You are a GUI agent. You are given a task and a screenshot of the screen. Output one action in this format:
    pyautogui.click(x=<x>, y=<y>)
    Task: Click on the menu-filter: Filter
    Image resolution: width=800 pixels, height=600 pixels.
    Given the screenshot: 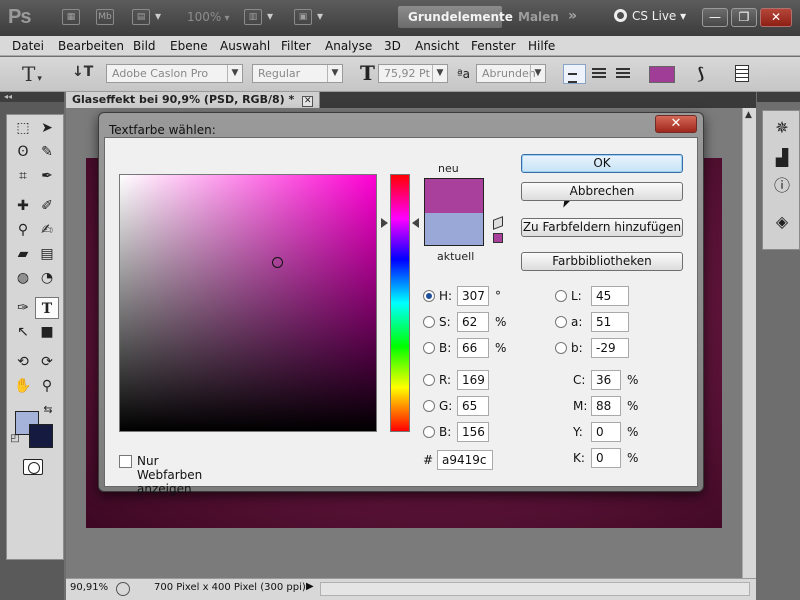 What is the action you would take?
    pyautogui.click(x=296, y=46)
    